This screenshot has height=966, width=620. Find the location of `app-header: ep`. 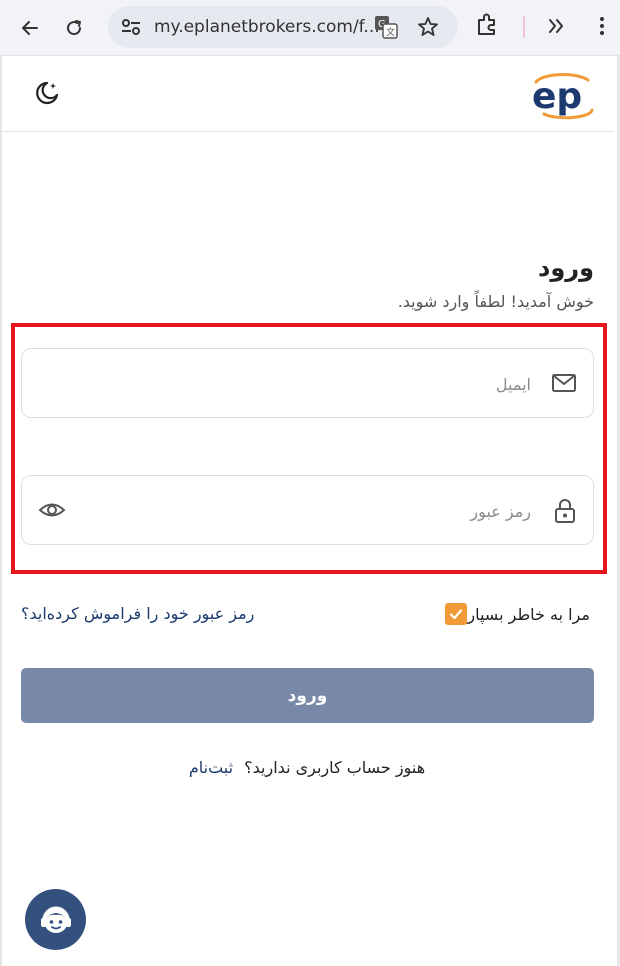

app-header: ep is located at coordinates (307, 94).